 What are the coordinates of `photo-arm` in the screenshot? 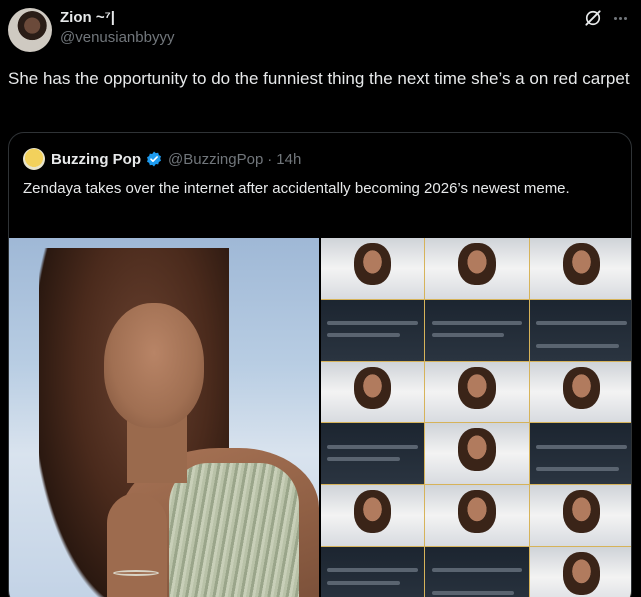 It's located at (137, 545).